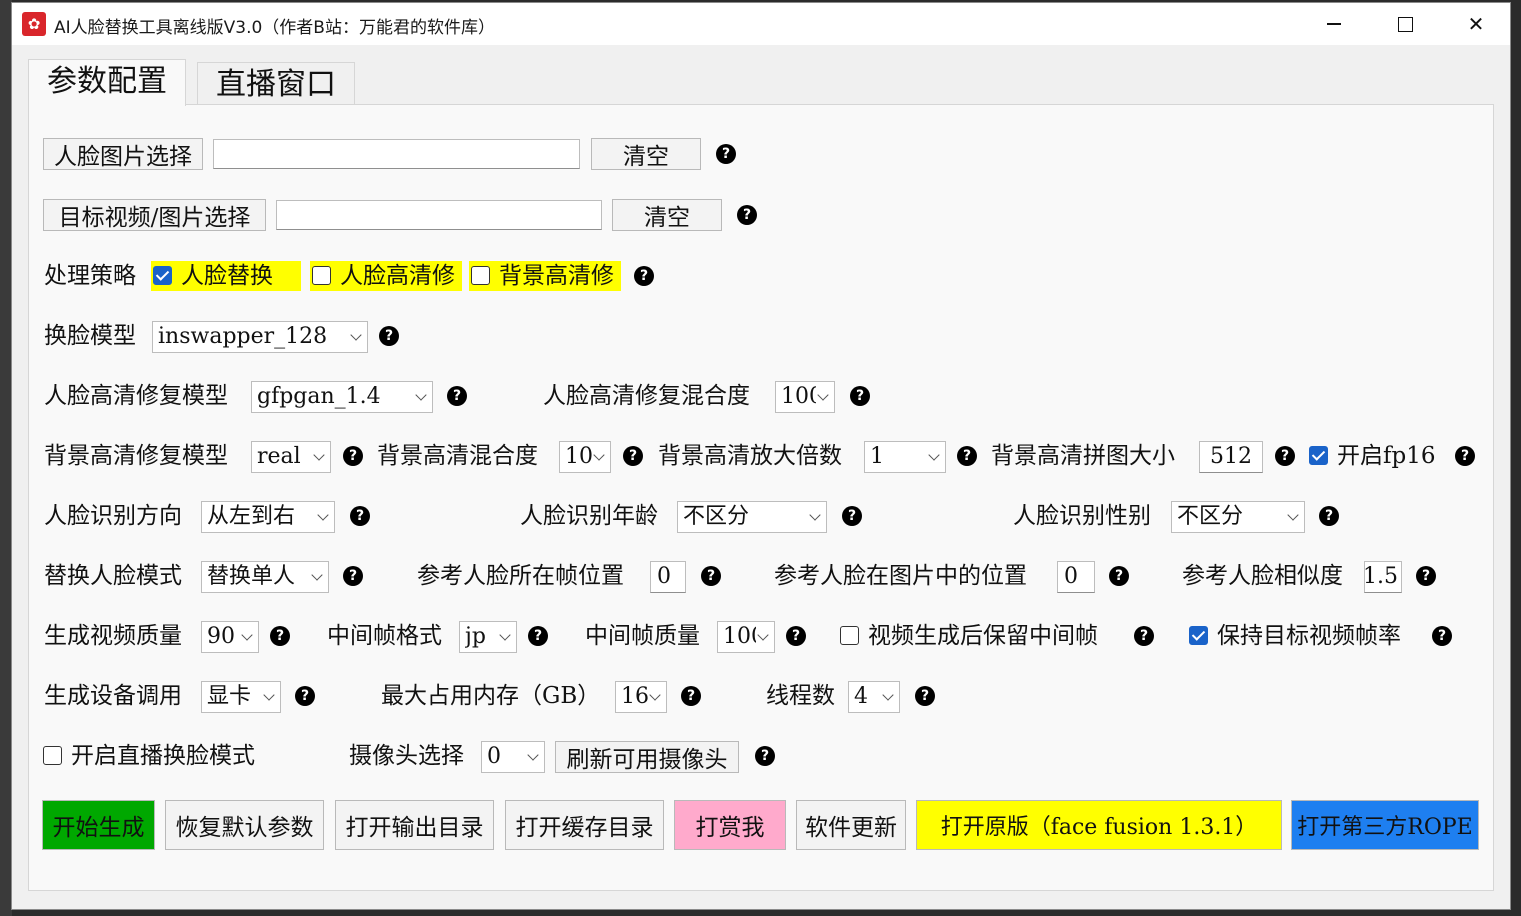 The height and width of the screenshot is (916, 1521). Describe the element at coordinates (113, 636) in the screenshot. I see `video-quality-label: 生成视频质量` at that location.